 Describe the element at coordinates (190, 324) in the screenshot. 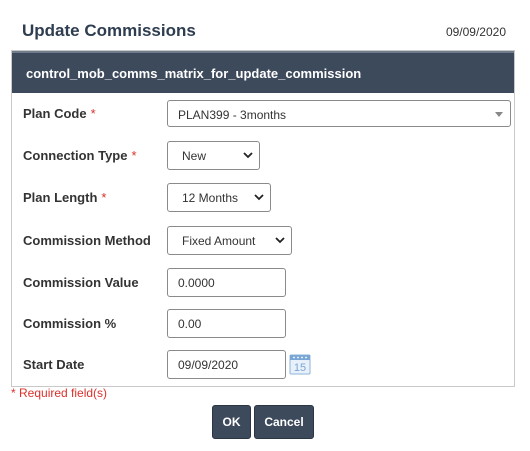

I see `commission-pct-text: 0.00` at that location.